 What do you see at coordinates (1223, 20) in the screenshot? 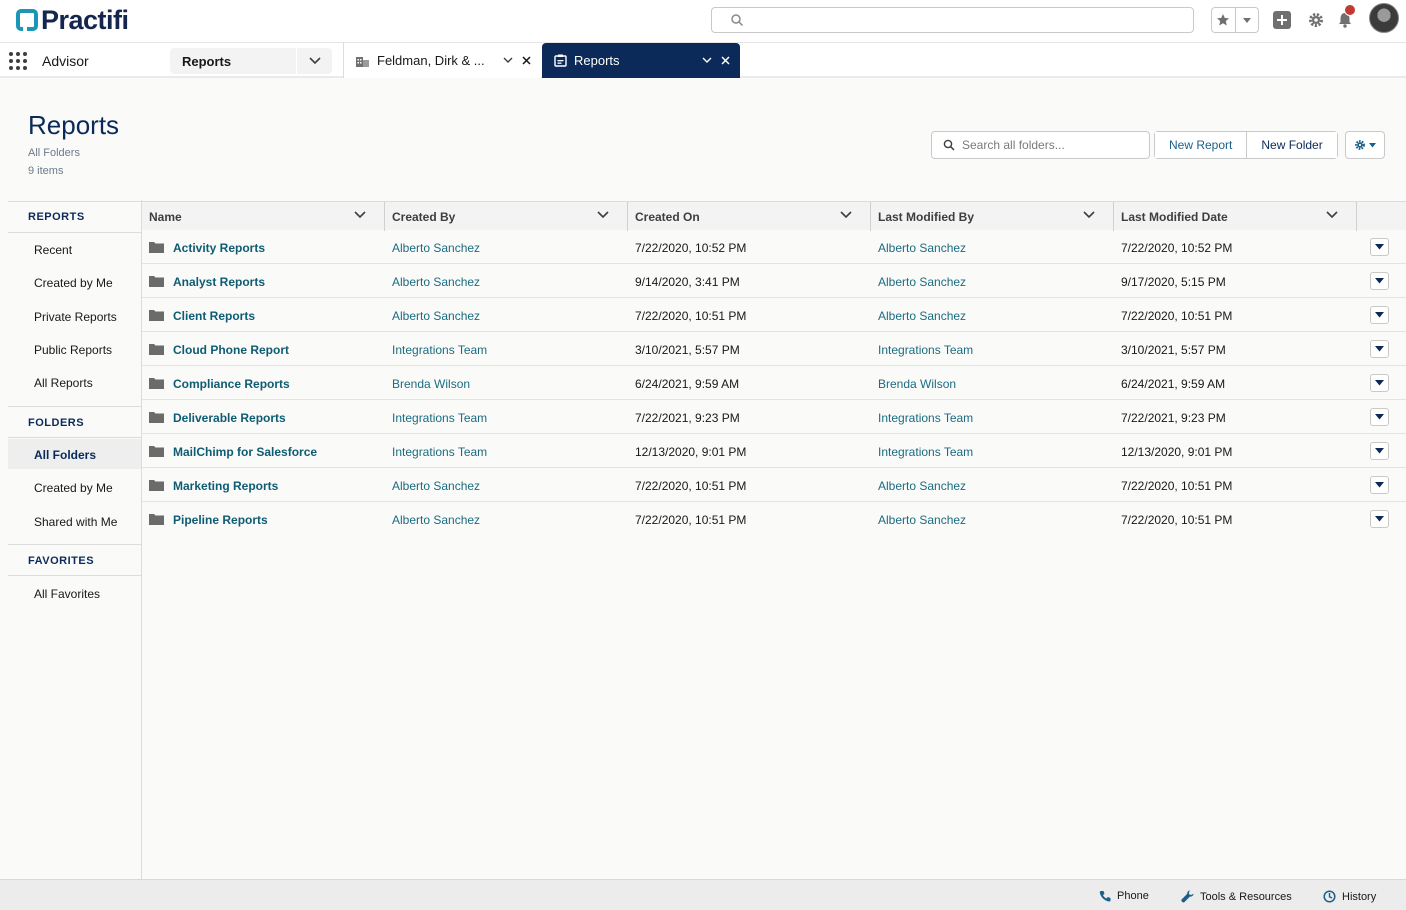
I see `favorite-star-button` at bounding box center [1223, 20].